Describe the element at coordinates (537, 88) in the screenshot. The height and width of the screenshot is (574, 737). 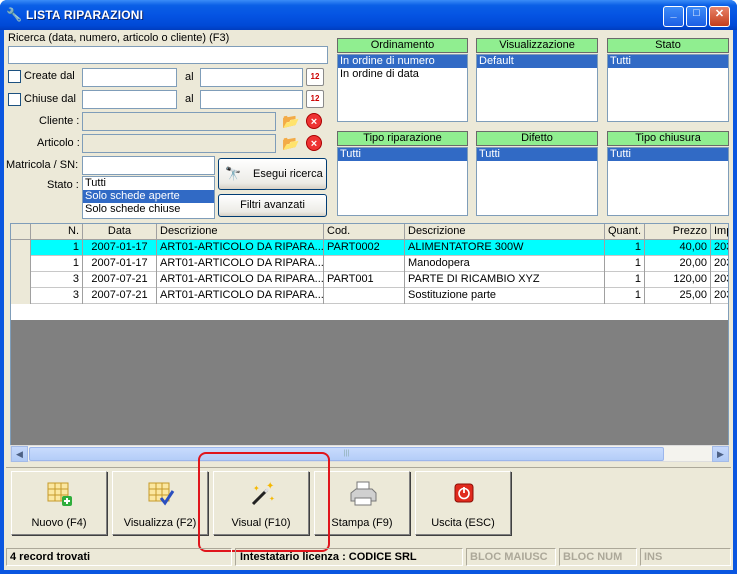
I see `visualizzazione-listbox: Default` at that location.